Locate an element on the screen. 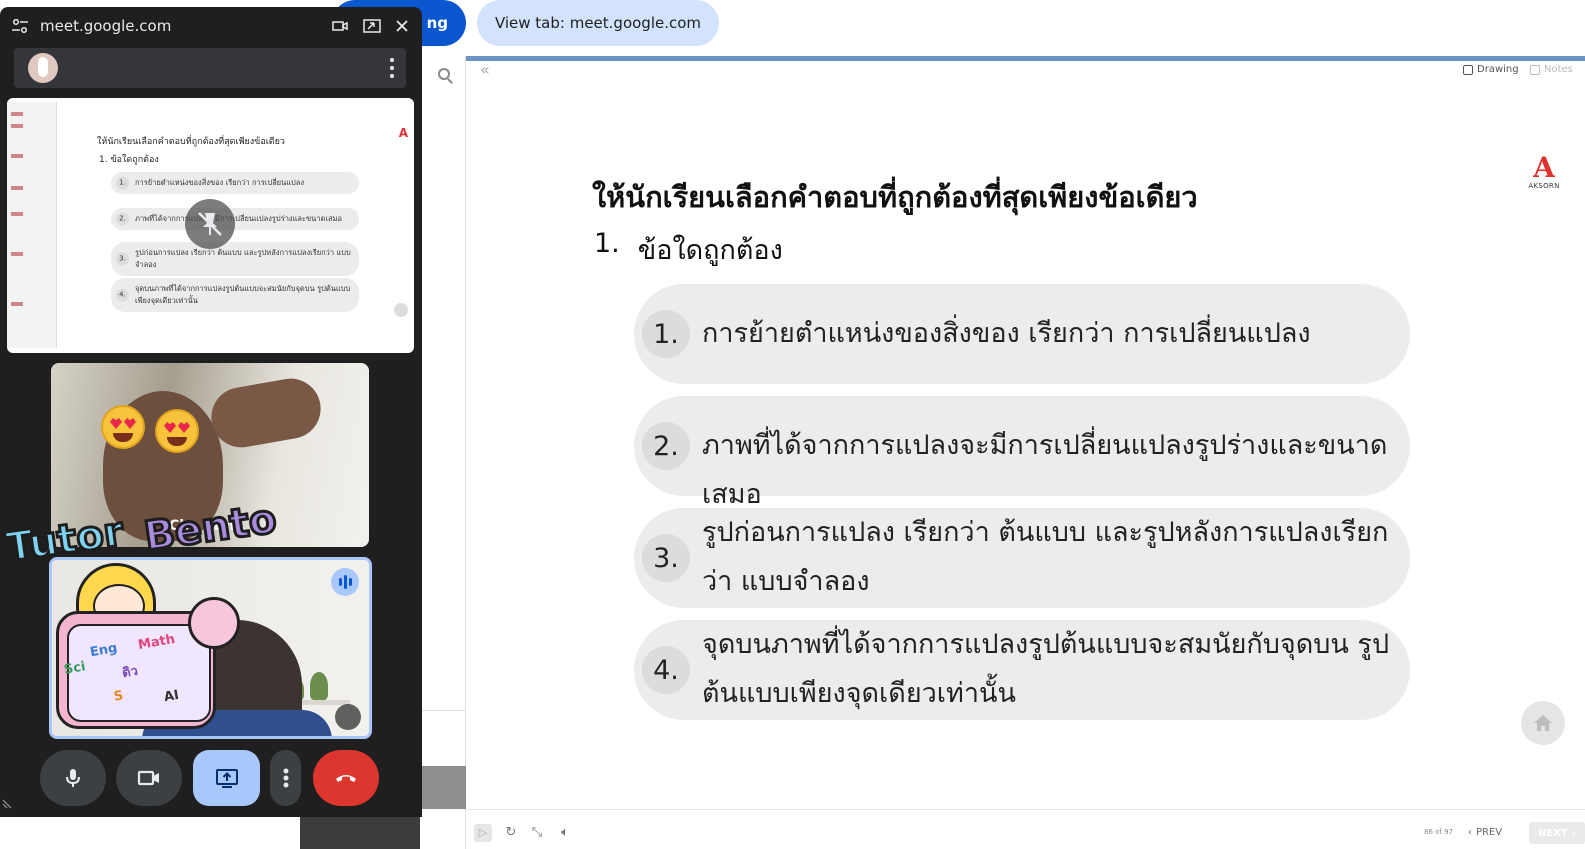  sidebar-selected-slide is located at coordinates (443, 787).